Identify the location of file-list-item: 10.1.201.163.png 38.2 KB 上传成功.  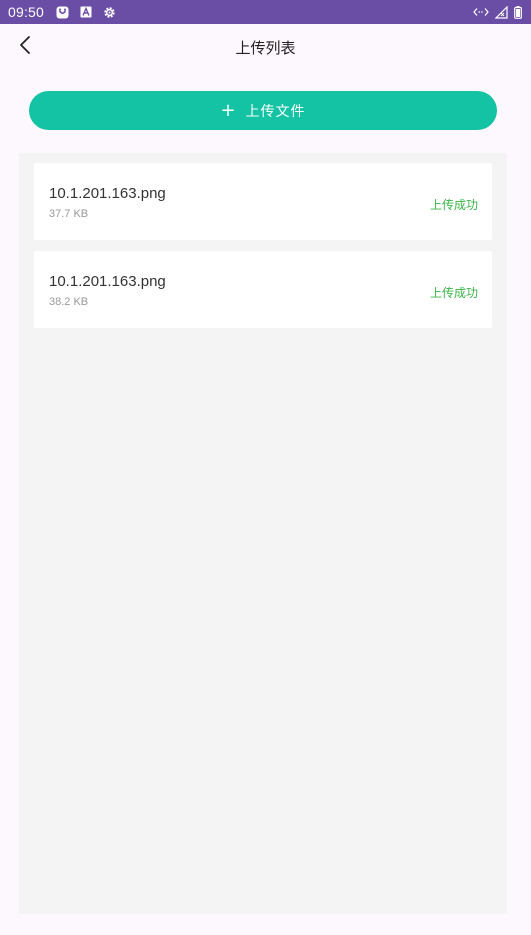
(263, 289).